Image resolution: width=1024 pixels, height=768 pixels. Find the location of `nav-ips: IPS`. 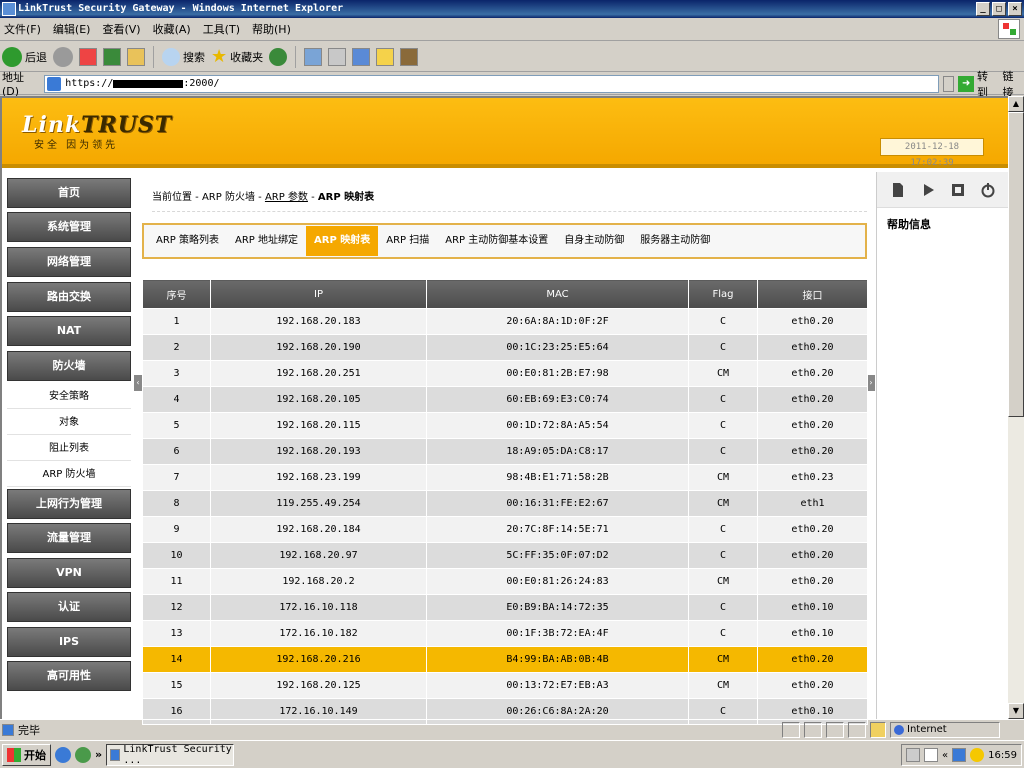

nav-ips: IPS is located at coordinates (69, 642).